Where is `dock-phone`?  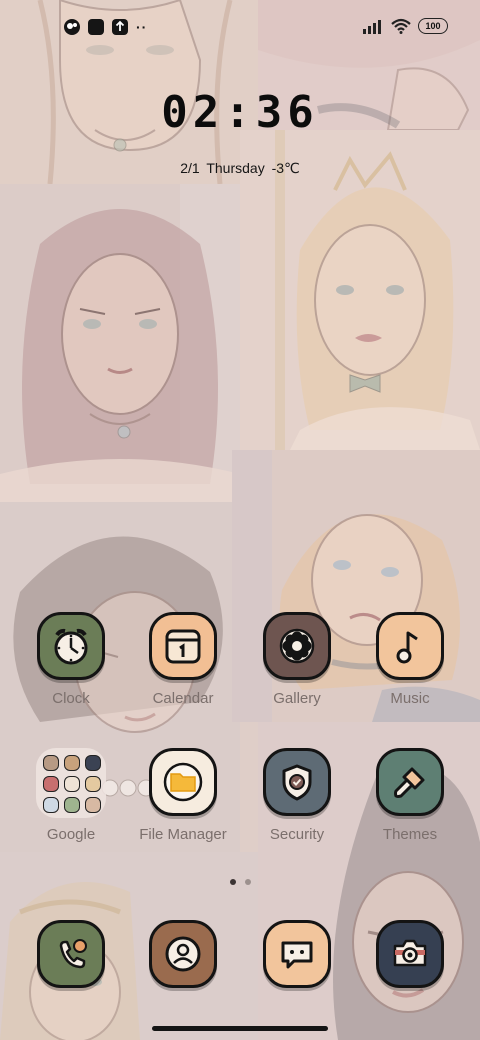 dock-phone is located at coordinates (71, 954).